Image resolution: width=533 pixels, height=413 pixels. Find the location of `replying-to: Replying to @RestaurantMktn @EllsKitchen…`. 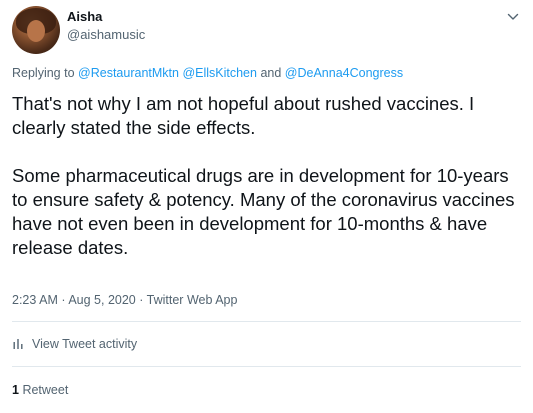

replying-to: Replying to @RestaurantMktn @EllsKitchen… is located at coordinates (207, 73).